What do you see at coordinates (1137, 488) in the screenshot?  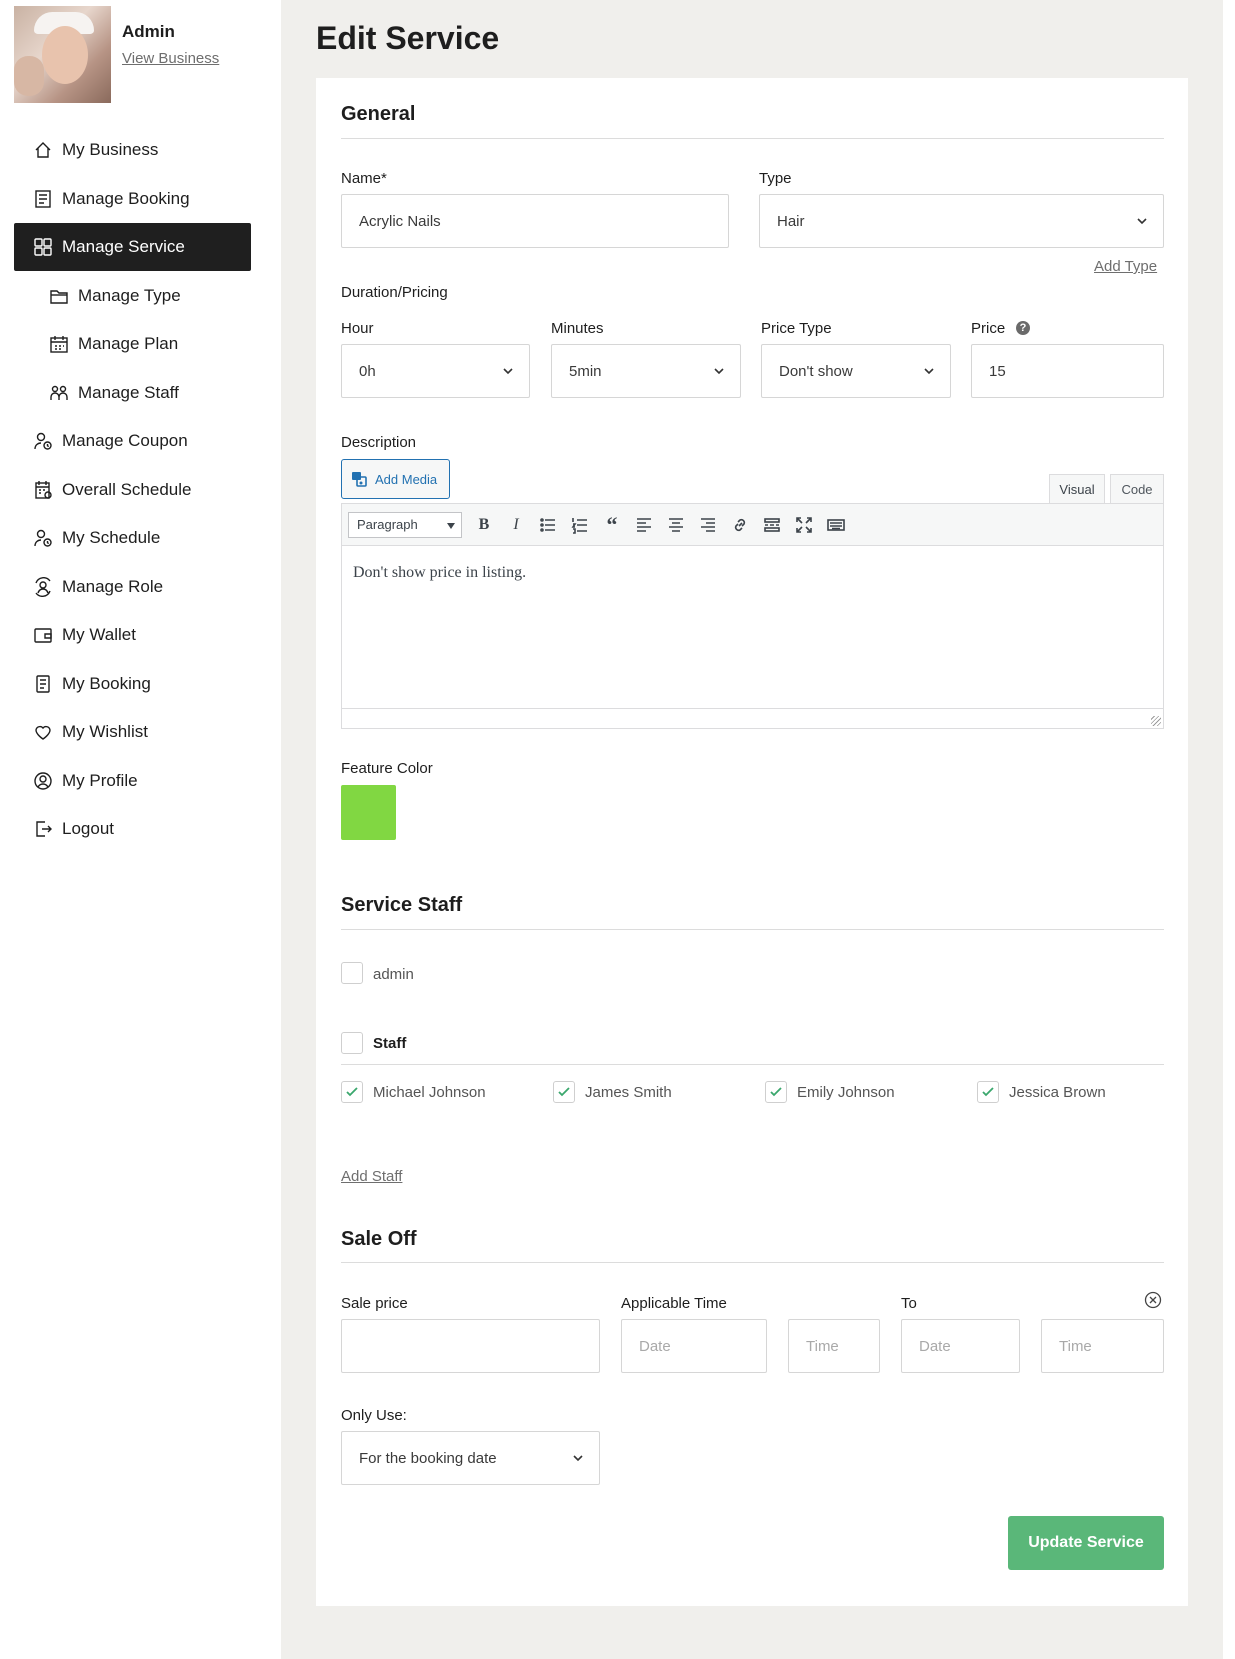 I see `tab-code: Code` at bounding box center [1137, 488].